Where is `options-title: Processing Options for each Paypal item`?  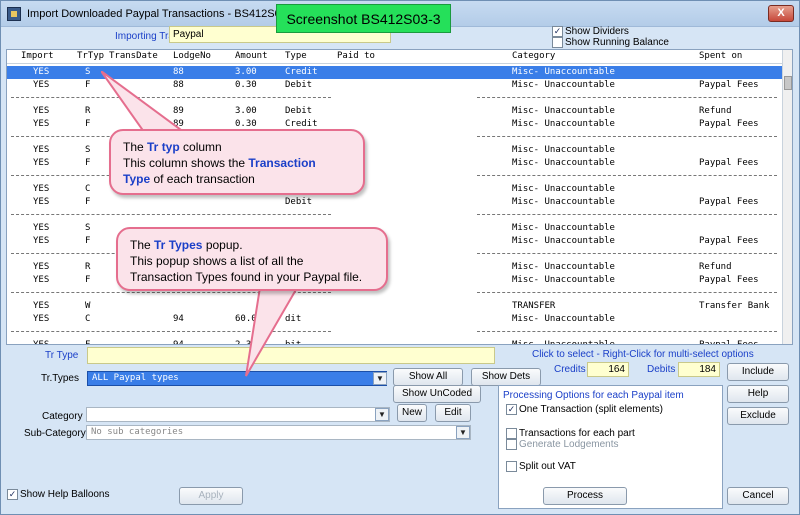 options-title: Processing Options for each Paypal item is located at coordinates (593, 395).